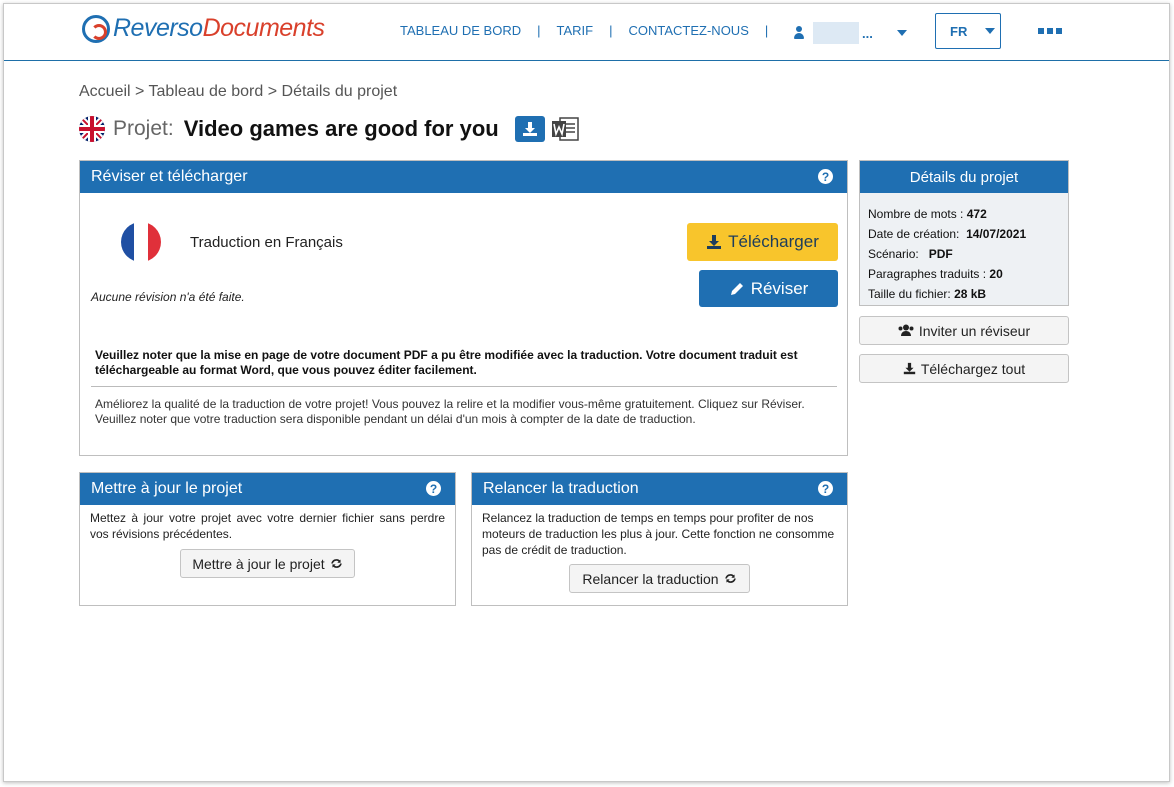 This screenshot has height=787, width=1174. What do you see at coordinates (689, 30) in the screenshot?
I see `nav-contact-link: CONTACTEZ-NOUS` at bounding box center [689, 30].